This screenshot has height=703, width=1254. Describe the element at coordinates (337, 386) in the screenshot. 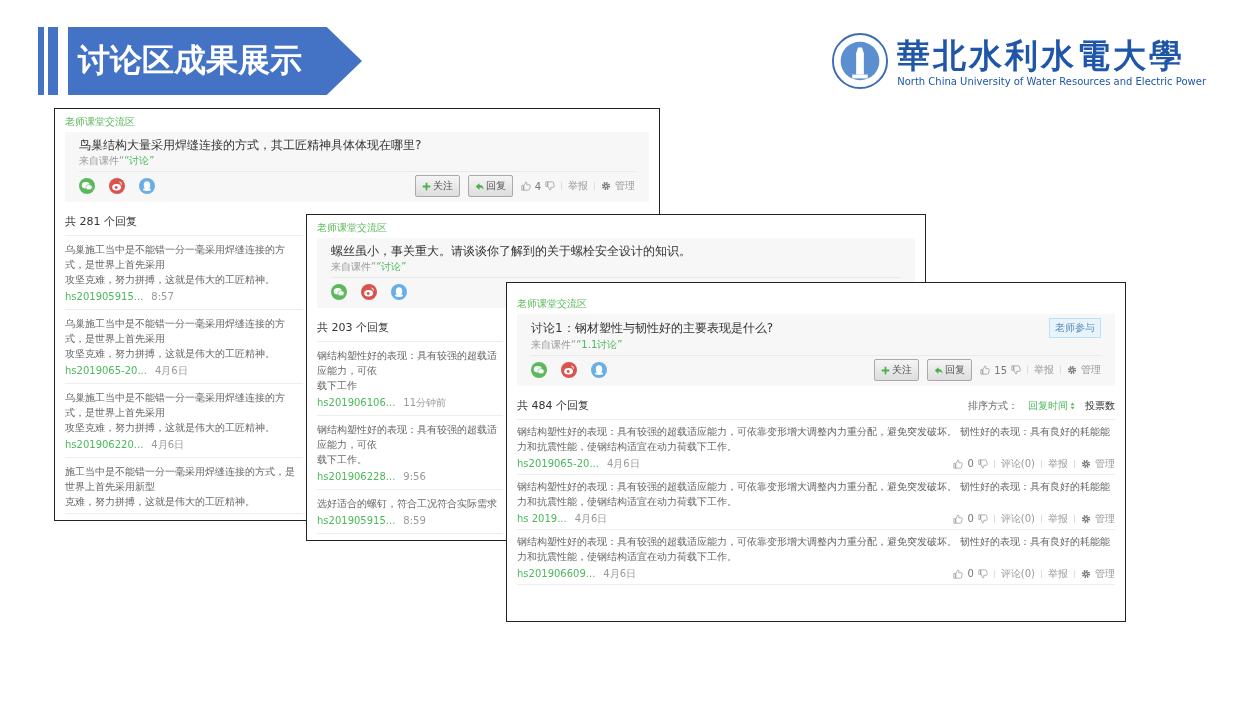

I see `reply-text: 载下工作` at that location.